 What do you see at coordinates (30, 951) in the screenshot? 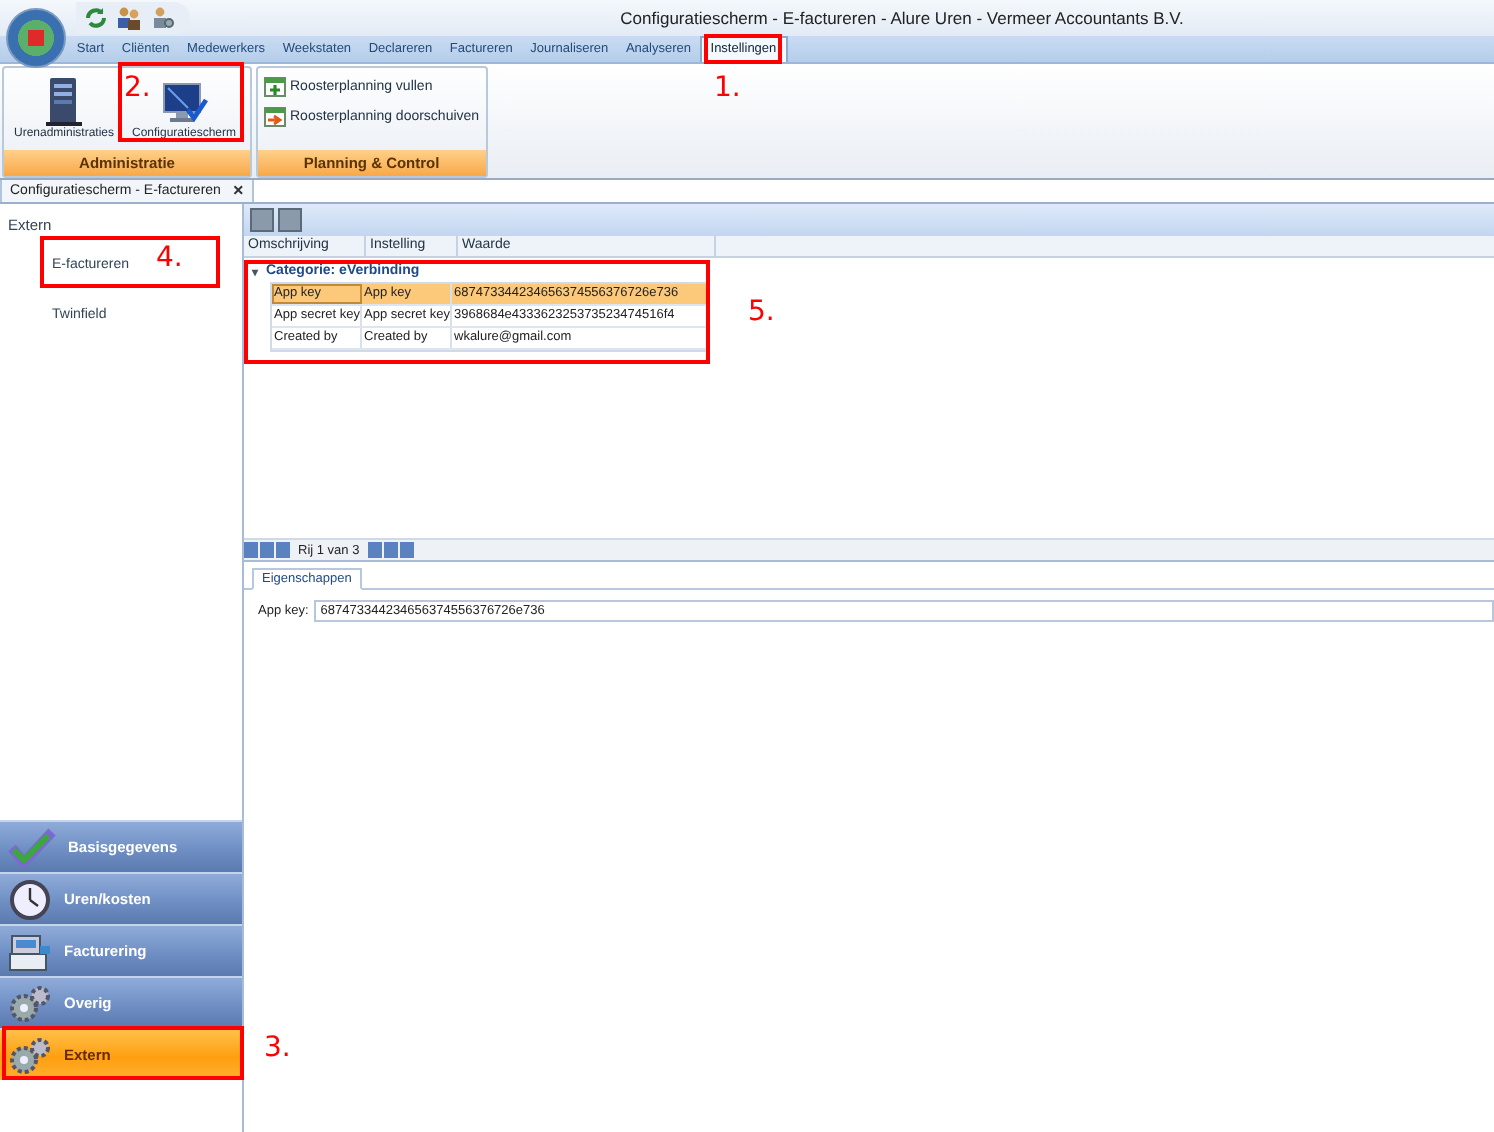
I see `cash-register-icon` at bounding box center [30, 951].